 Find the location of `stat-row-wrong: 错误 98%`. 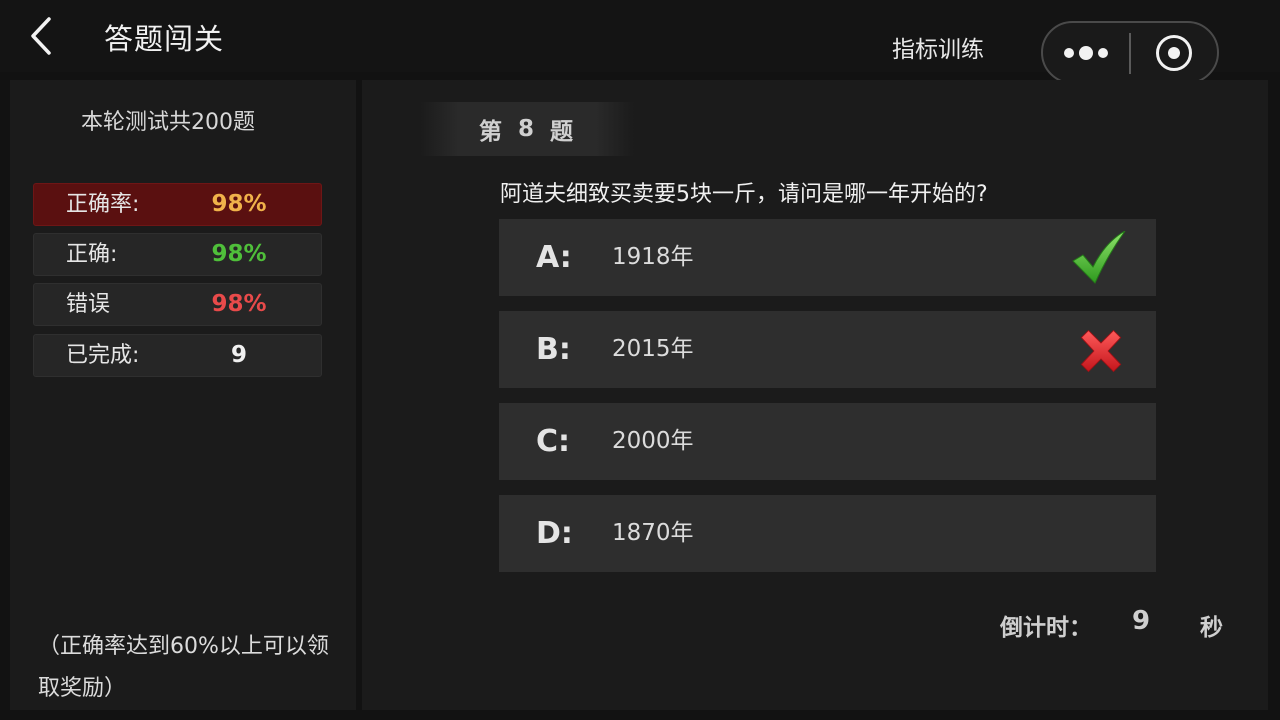

stat-row-wrong: 错误 98% is located at coordinates (177, 304).